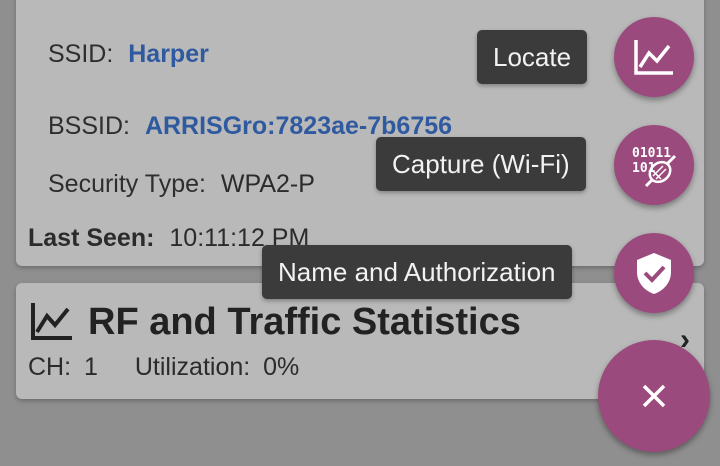  I want to click on ssid-label: SSID:, so click(81, 54).